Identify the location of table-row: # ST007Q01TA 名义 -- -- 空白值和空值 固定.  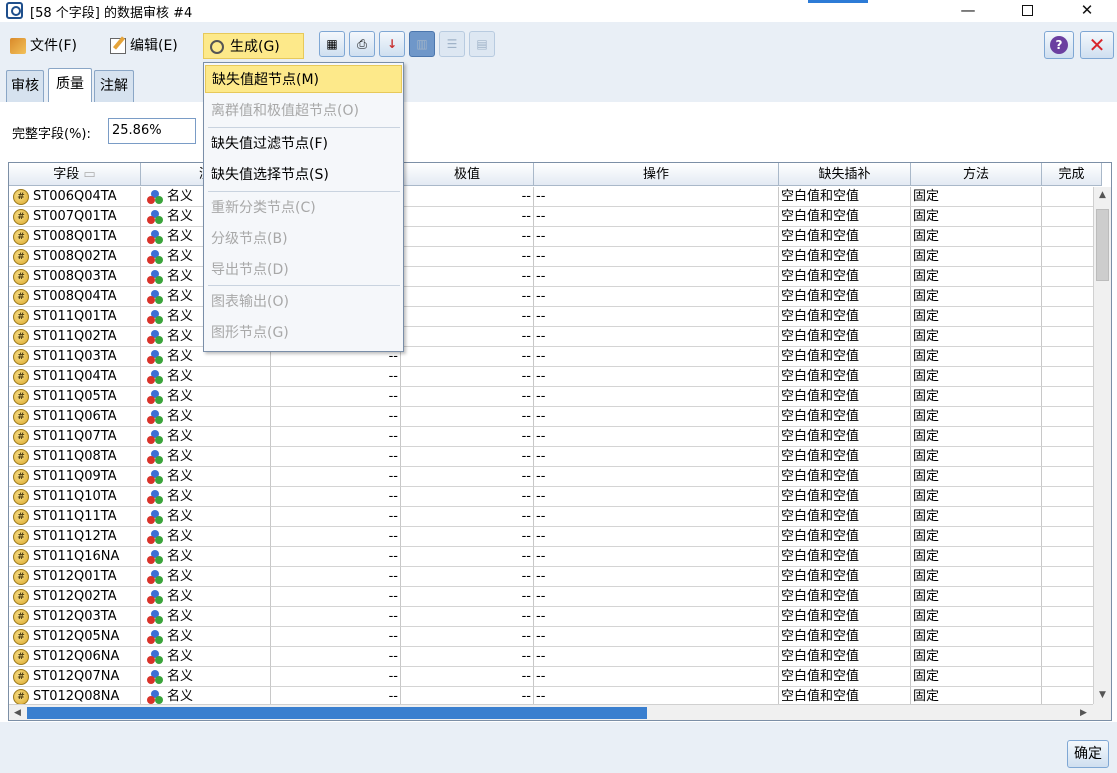
(560, 217).